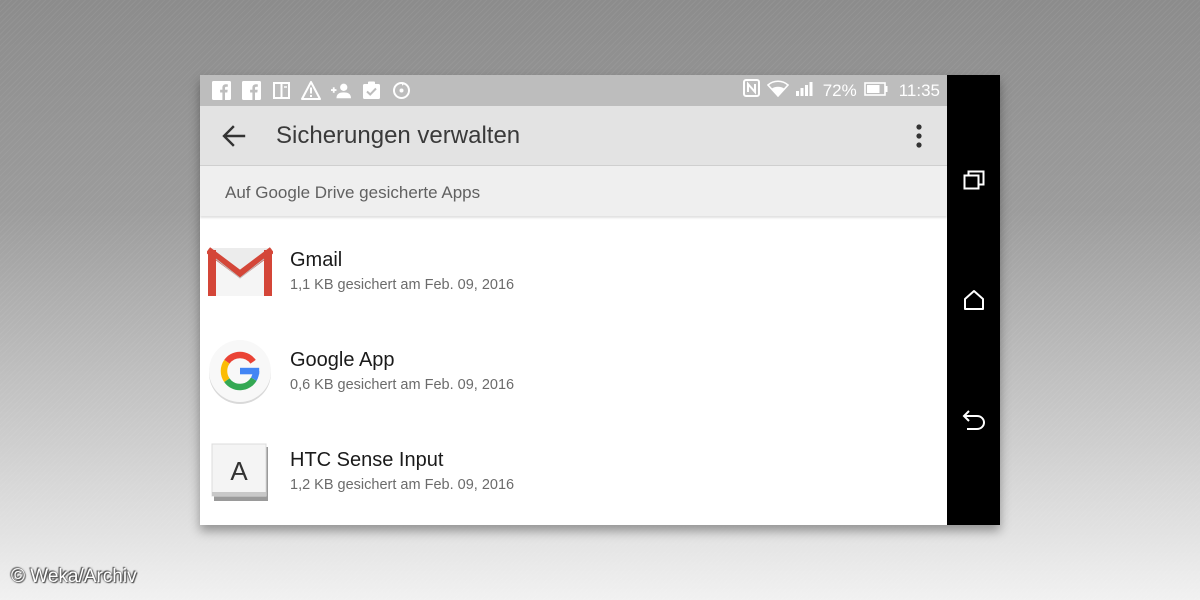  What do you see at coordinates (402, 485) in the screenshot?
I see `backup-detail: 1,2 KB gesichert am Feb. 09, 2016` at bounding box center [402, 485].